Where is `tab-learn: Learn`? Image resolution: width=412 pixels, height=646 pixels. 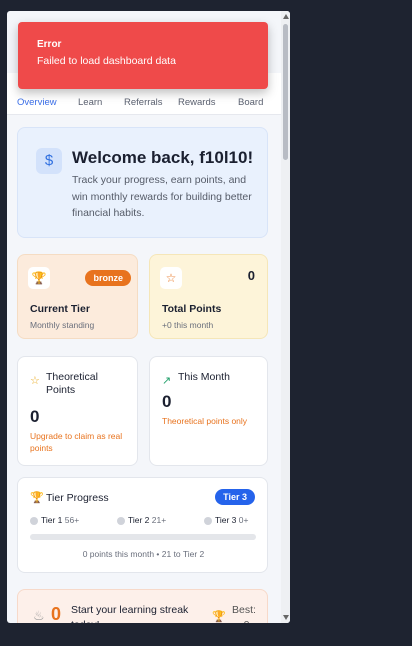
tab-learn: Learn is located at coordinates (90, 102).